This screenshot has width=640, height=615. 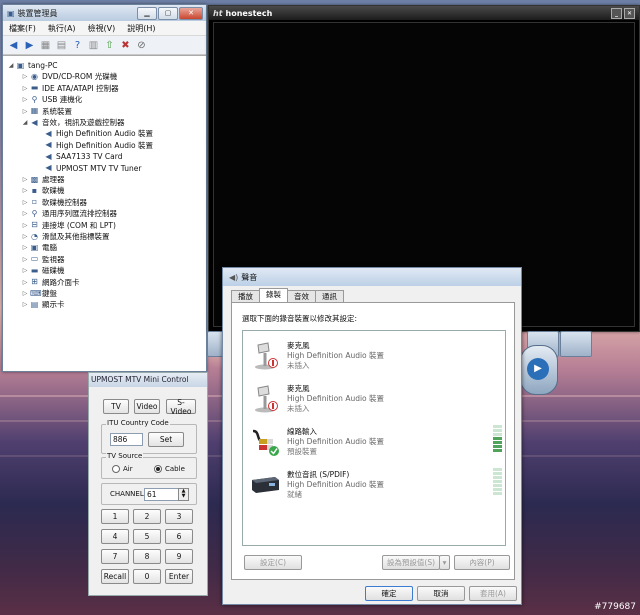 I want to click on tree-node: ◀ SAA7133 TV Card, so click(x=78, y=156).